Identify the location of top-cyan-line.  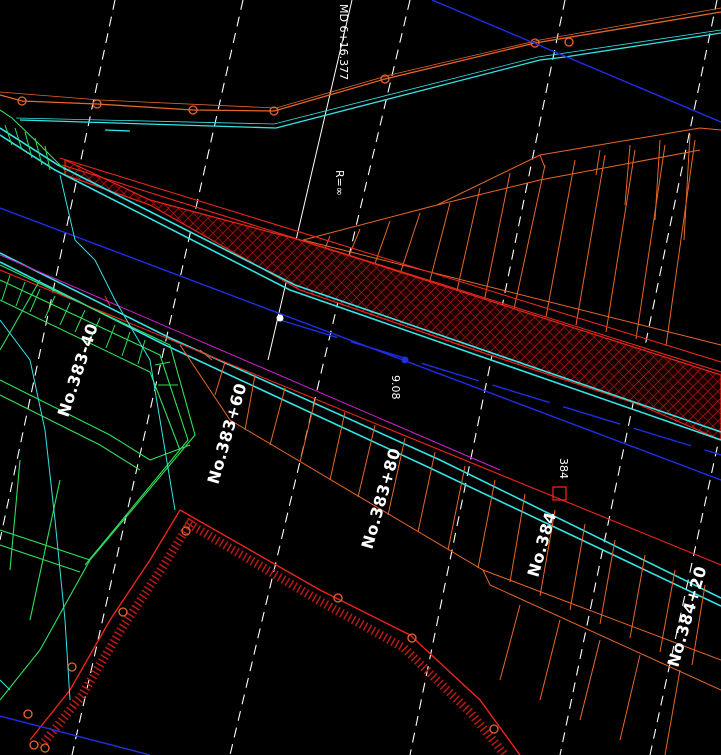
(368, 80).